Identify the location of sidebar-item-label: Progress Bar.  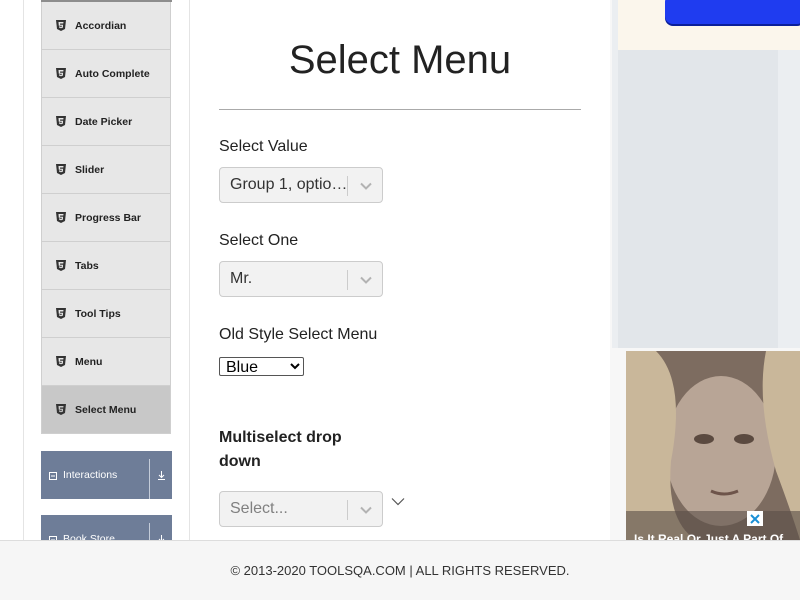
(108, 217).